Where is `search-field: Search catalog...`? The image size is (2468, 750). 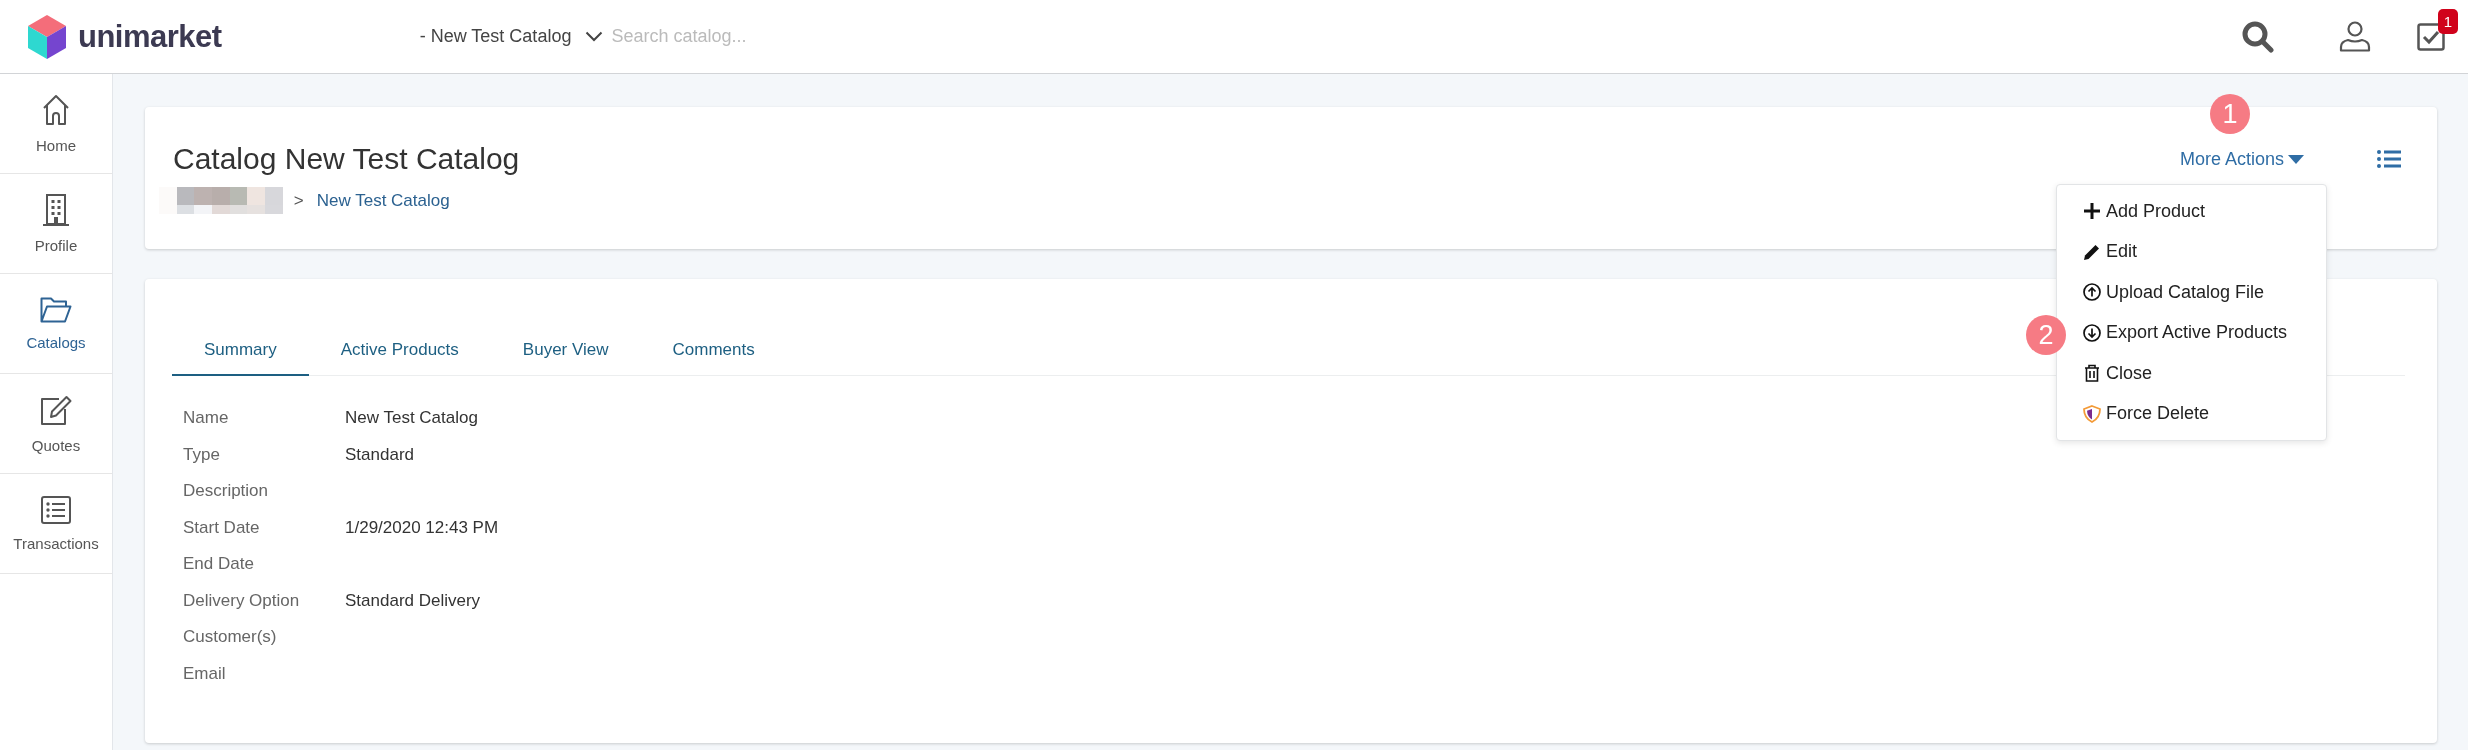
search-field: Search catalog... is located at coordinates (761, 36).